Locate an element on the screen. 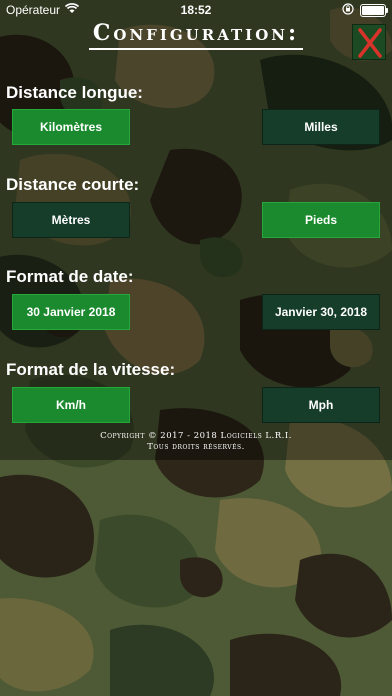 The width and height of the screenshot is (392, 696). copyright-line-2: Tous droits réservés. is located at coordinates (196, 447).